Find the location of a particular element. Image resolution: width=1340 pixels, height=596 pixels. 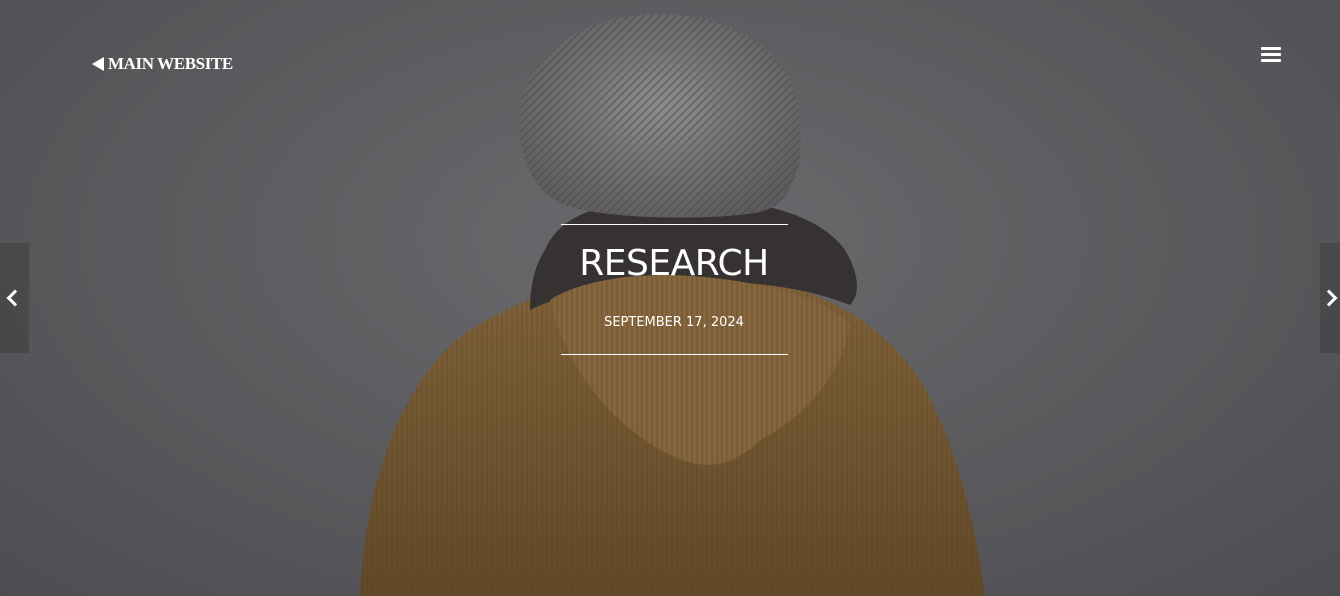

previous-post-button is located at coordinates (14, 298).